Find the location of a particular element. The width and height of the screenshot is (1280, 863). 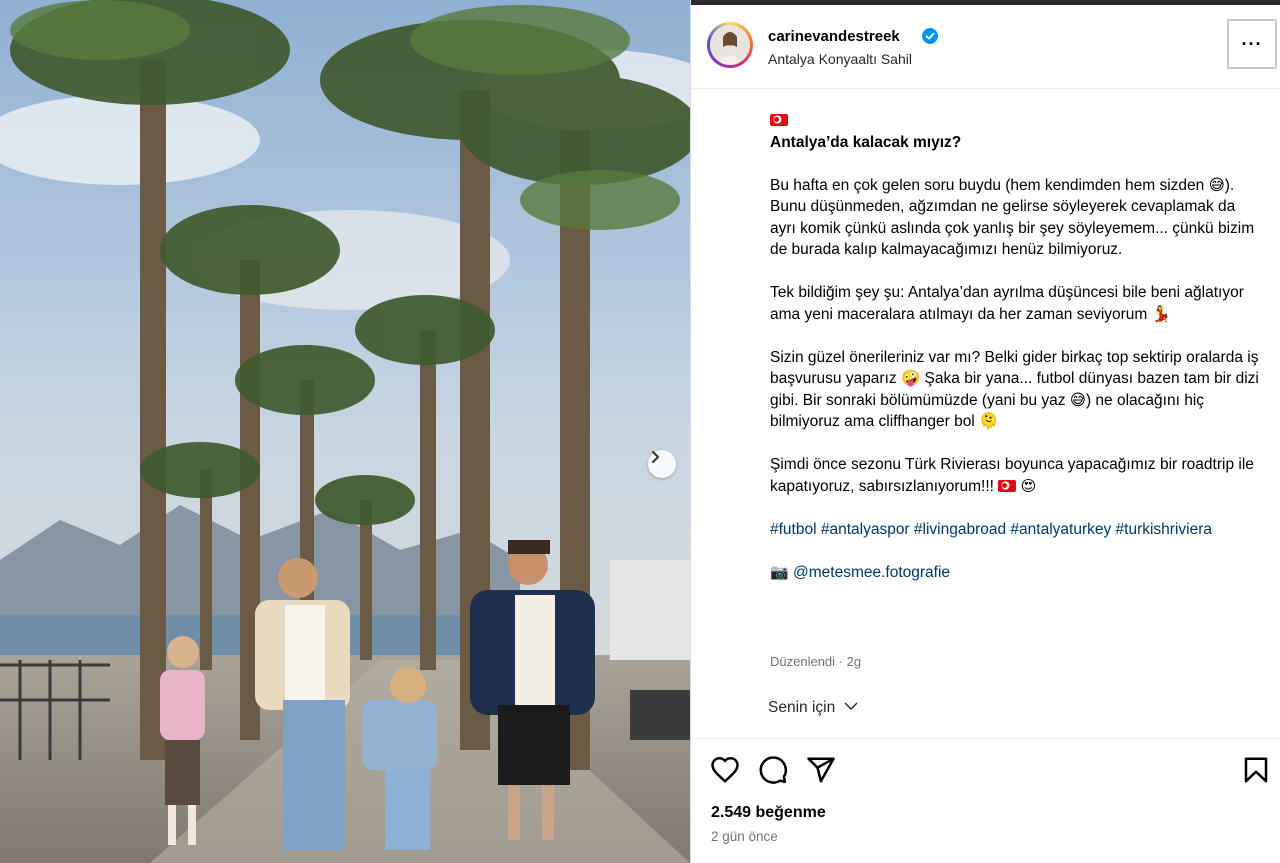

location-link: Antalya Konyaaltı Sahil is located at coordinates (840, 59).